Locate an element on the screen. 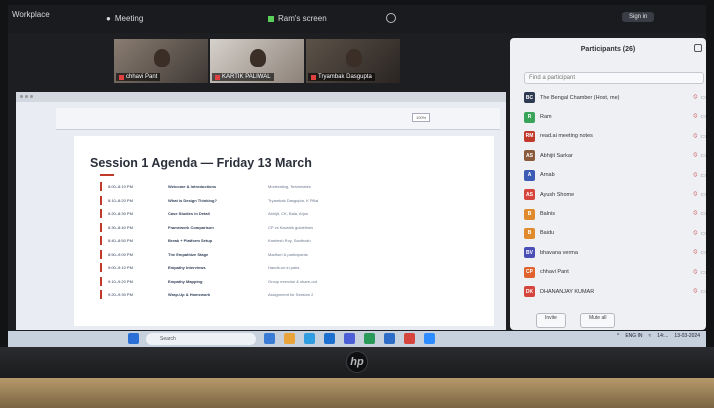 This screenshot has height=408, width=714. share-indicator-icon is located at coordinates (271, 18).